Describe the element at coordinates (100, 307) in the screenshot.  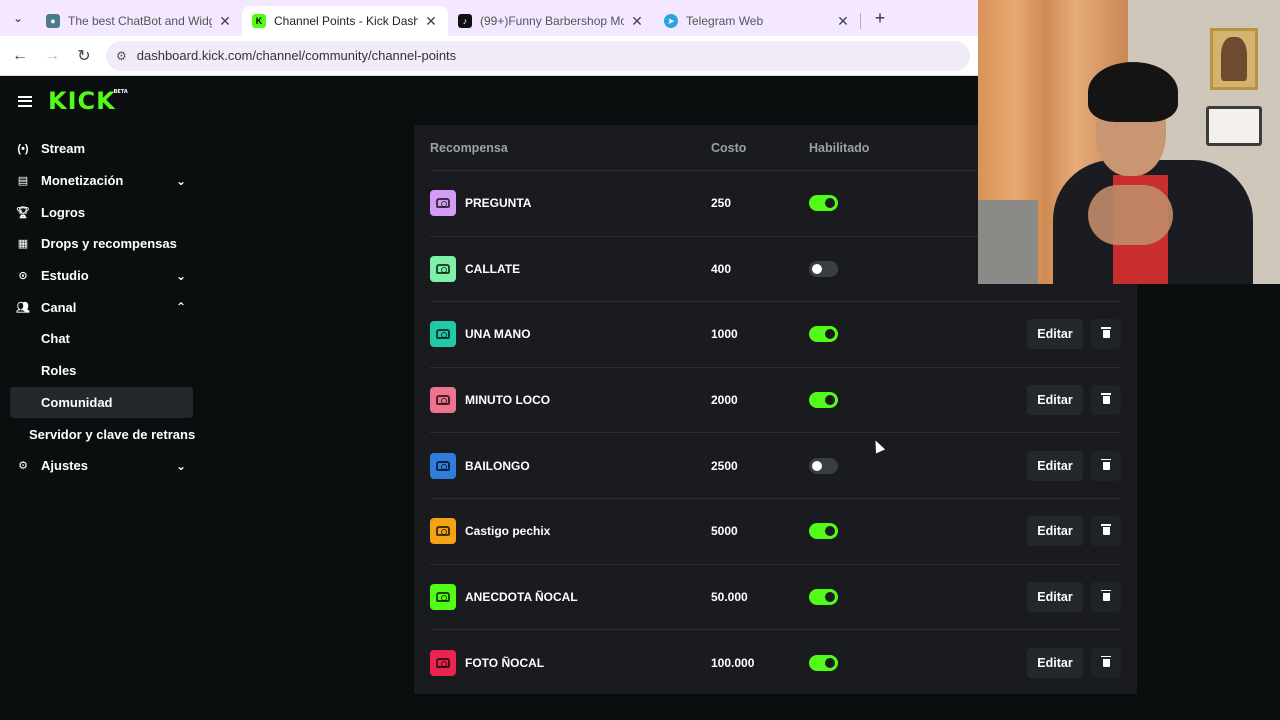
I see `sidebar-item-canal: 👥︎ Canal ⌃` at that location.